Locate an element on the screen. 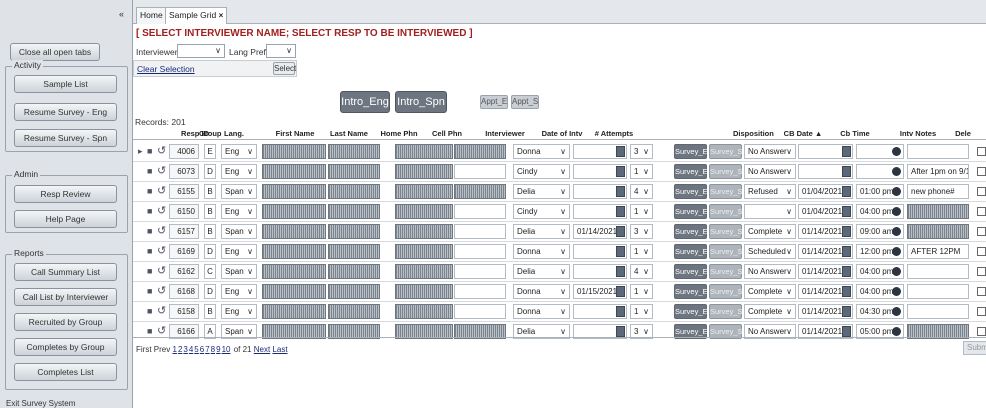  intro-spn-button: Intro_Spn is located at coordinates (421, 102).